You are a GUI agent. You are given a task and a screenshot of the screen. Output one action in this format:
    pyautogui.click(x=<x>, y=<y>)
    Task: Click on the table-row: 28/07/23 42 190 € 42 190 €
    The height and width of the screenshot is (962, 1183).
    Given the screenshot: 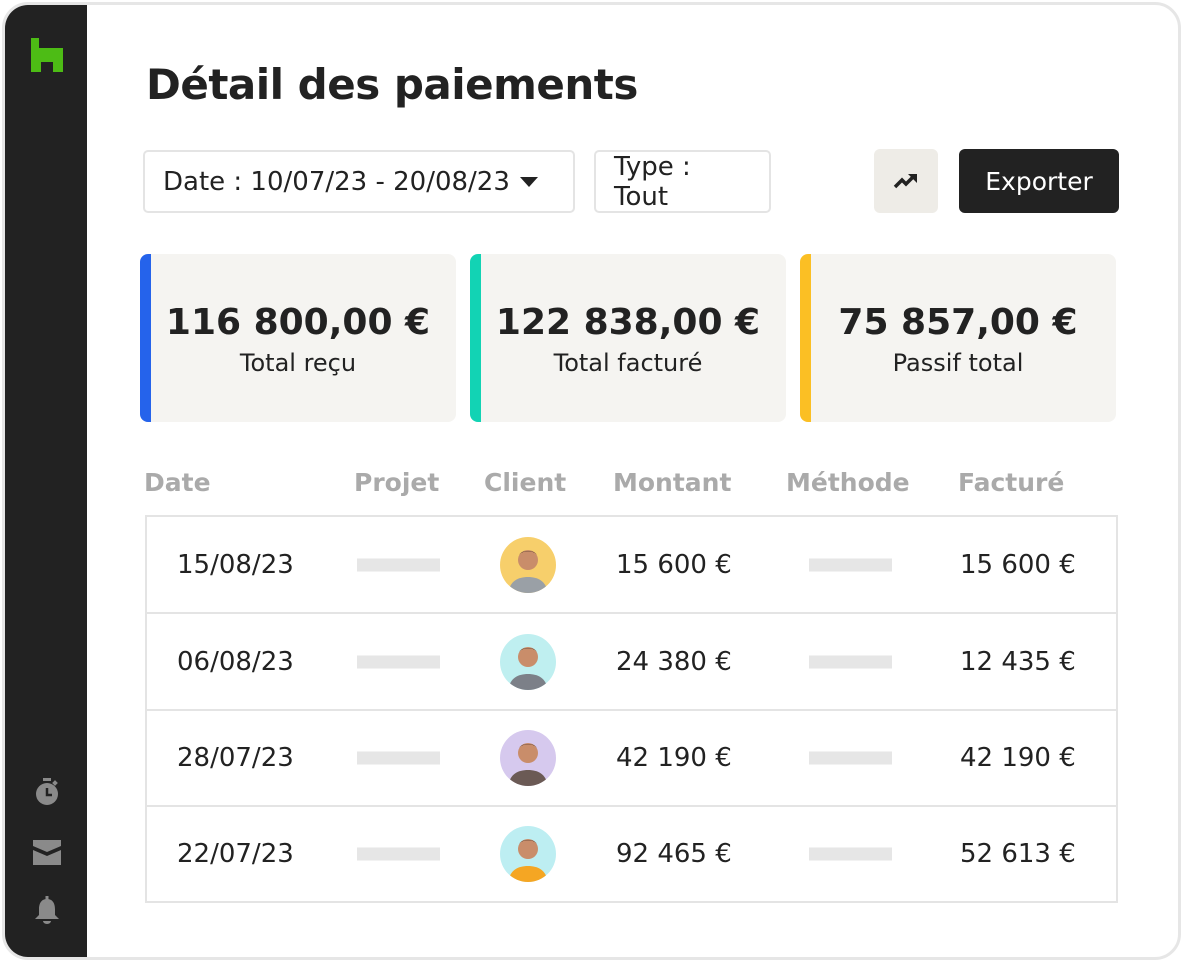 What is the action you would take?
    pyautogui.click(x=631, y=759)
    